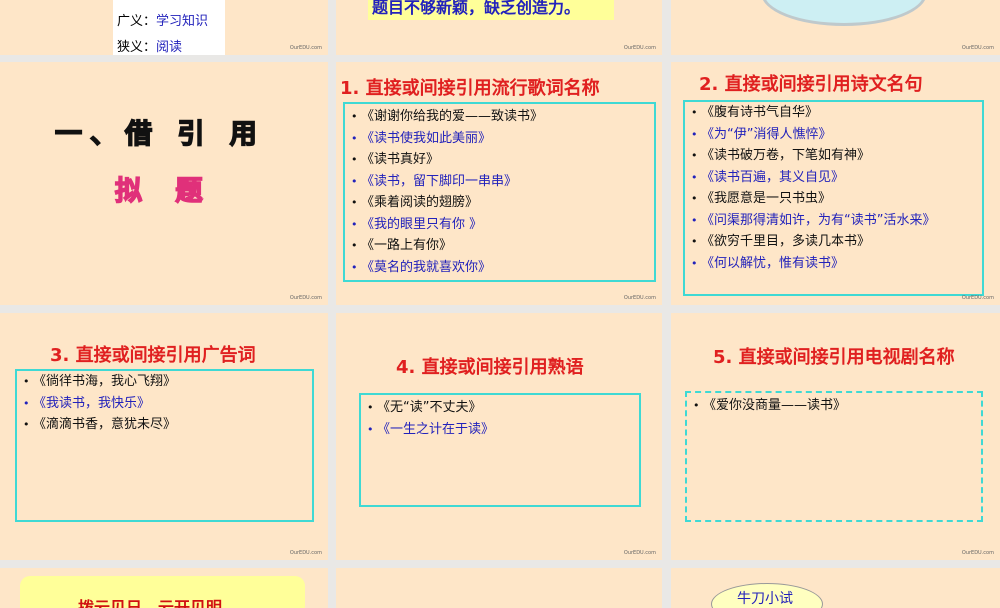 The width and height of the screenshot is (1000, 608). What do you see at coordinates (150, 603) in the screenshot?
I see `callout-text: 拨云见日，云开见明` at bounding box center [150, 603].